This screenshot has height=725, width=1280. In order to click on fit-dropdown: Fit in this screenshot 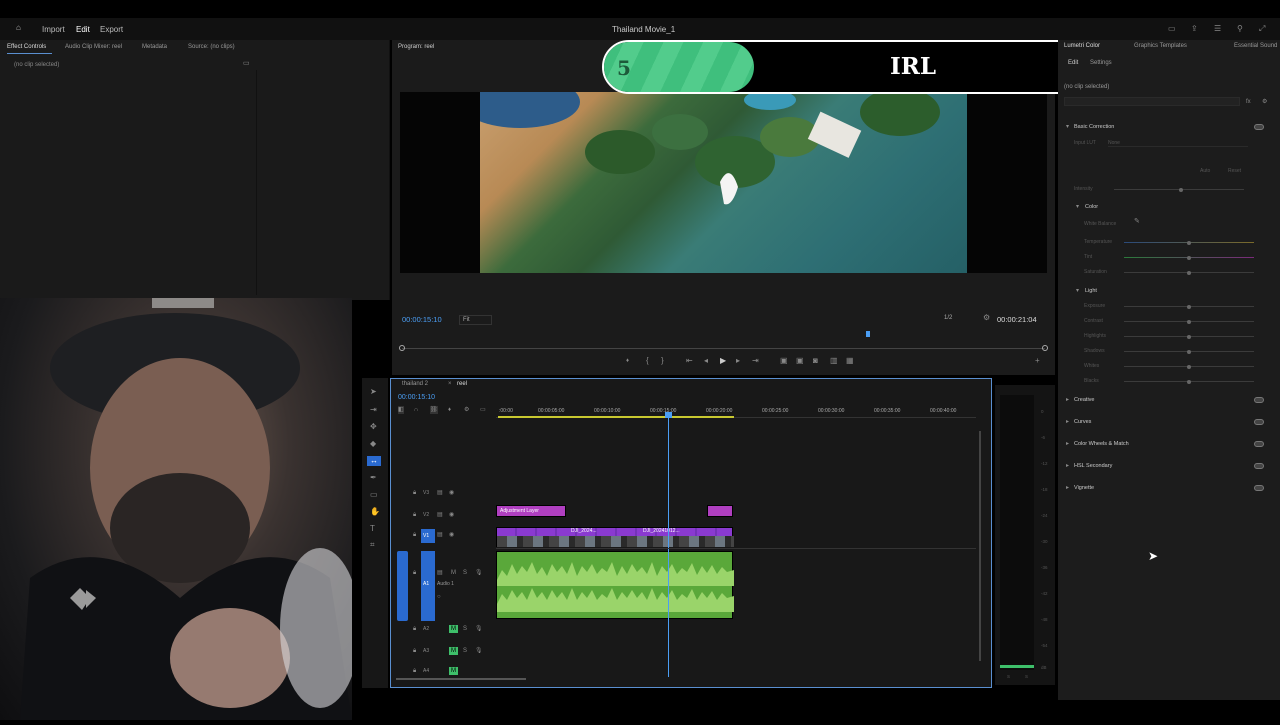, I will do `click(475, 320)`.